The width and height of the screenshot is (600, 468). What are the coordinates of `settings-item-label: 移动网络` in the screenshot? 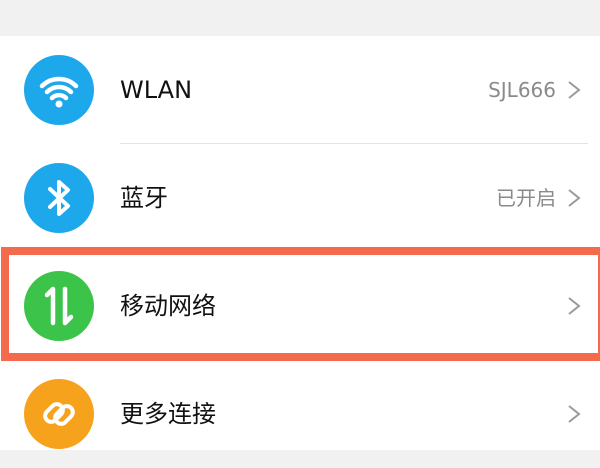 It's located at (168, 306).